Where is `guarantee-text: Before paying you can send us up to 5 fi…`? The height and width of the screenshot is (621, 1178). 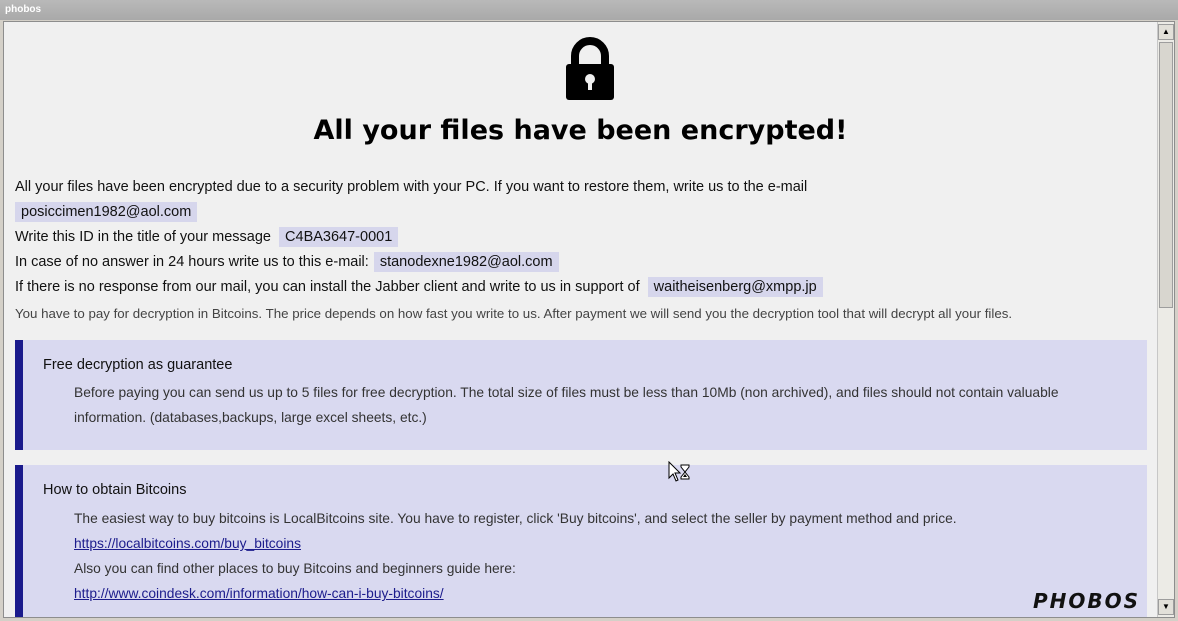 guarantee-text: Before paying you can send us up to 5 fi… is located at coordinates (566, 405).